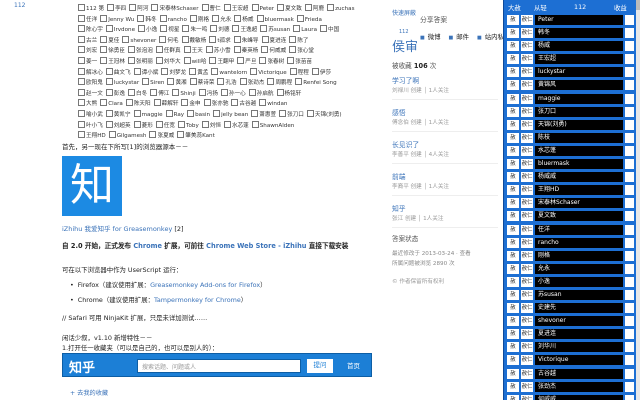  I want to click on user-checkbox: Laura, so click(305, 29).